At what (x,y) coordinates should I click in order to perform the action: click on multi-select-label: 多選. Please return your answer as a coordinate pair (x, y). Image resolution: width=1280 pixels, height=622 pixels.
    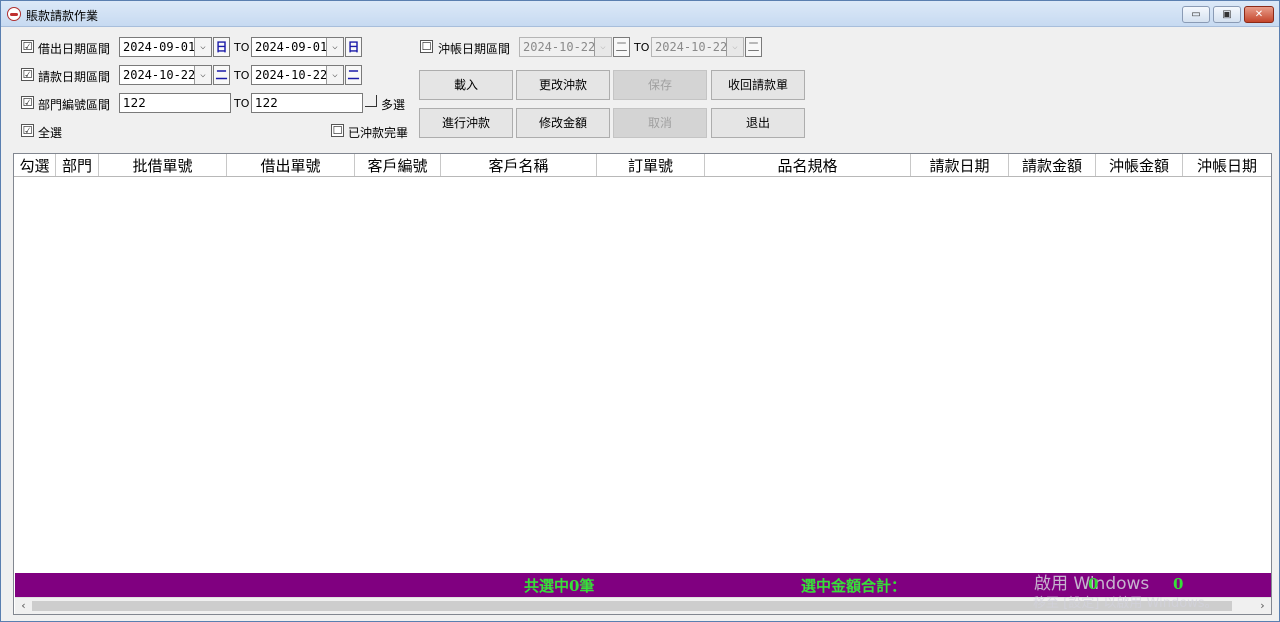
    Looking at the image, I should click on (393, 105).